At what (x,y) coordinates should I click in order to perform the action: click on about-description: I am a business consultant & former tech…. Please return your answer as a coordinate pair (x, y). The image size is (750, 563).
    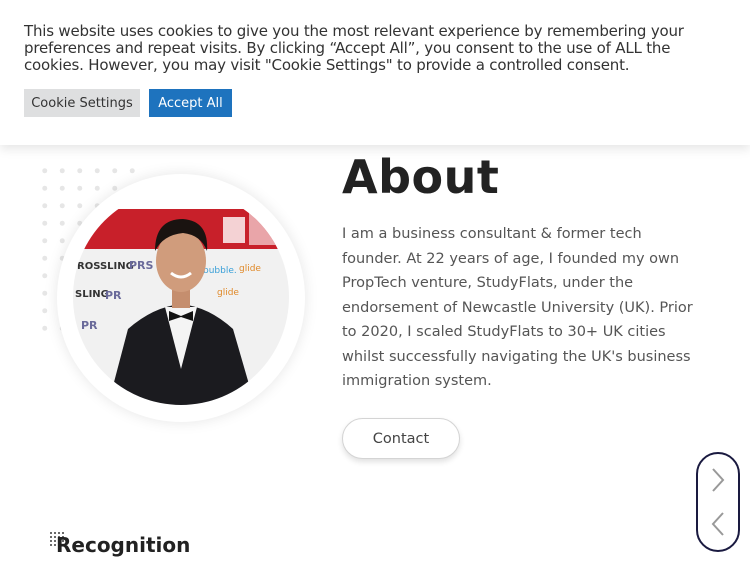
    Looking at the image, I should click on (517, 307).